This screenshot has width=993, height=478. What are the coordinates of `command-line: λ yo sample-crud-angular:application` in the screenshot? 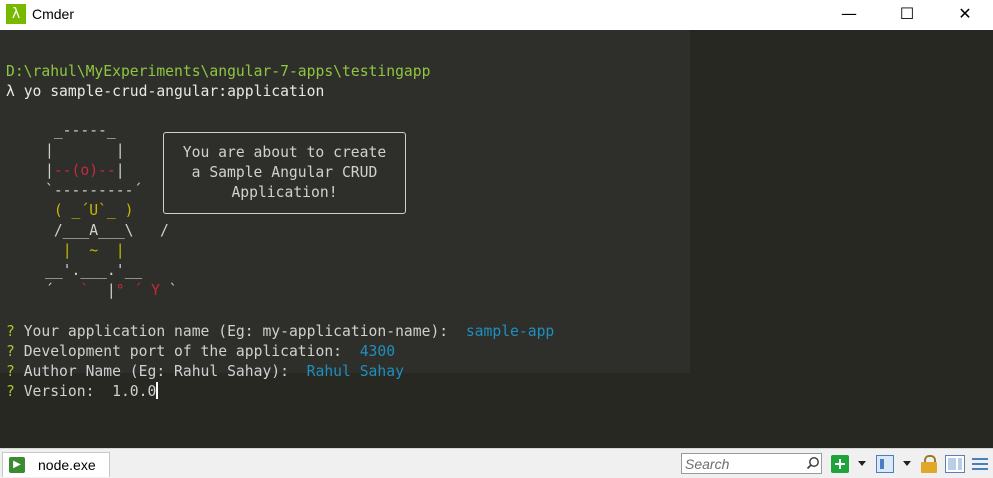 It's located at (165, 92).